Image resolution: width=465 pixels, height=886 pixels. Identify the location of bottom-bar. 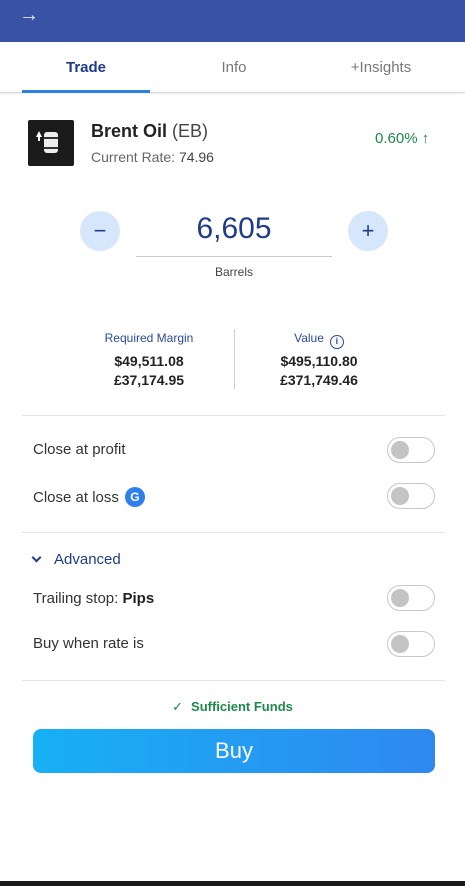
(232, 883).